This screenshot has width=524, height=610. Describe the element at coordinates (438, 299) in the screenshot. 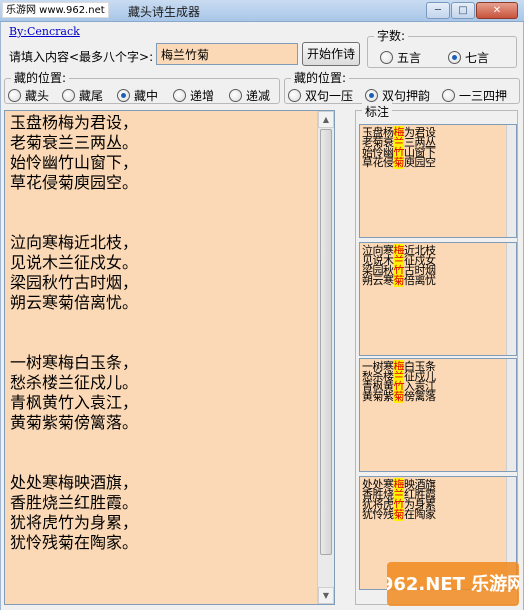

I see `note-card-2: 泣向寒梅近北枝 见说木兰征戍女 梁园秋竹古时烟 朔云寒菊倍离忧` at that location.